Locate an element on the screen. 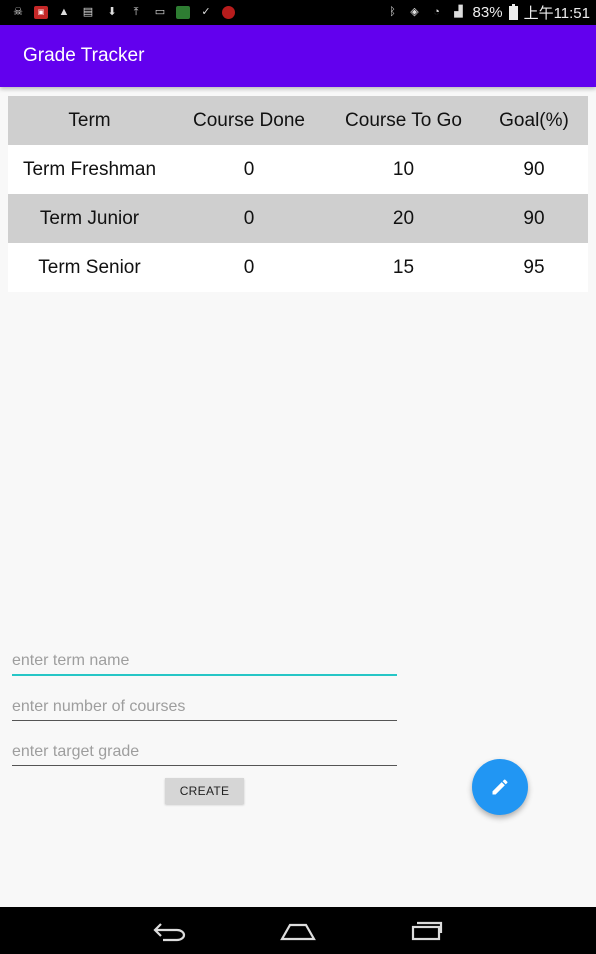  battery-icon is located at coordinates (513, 11).